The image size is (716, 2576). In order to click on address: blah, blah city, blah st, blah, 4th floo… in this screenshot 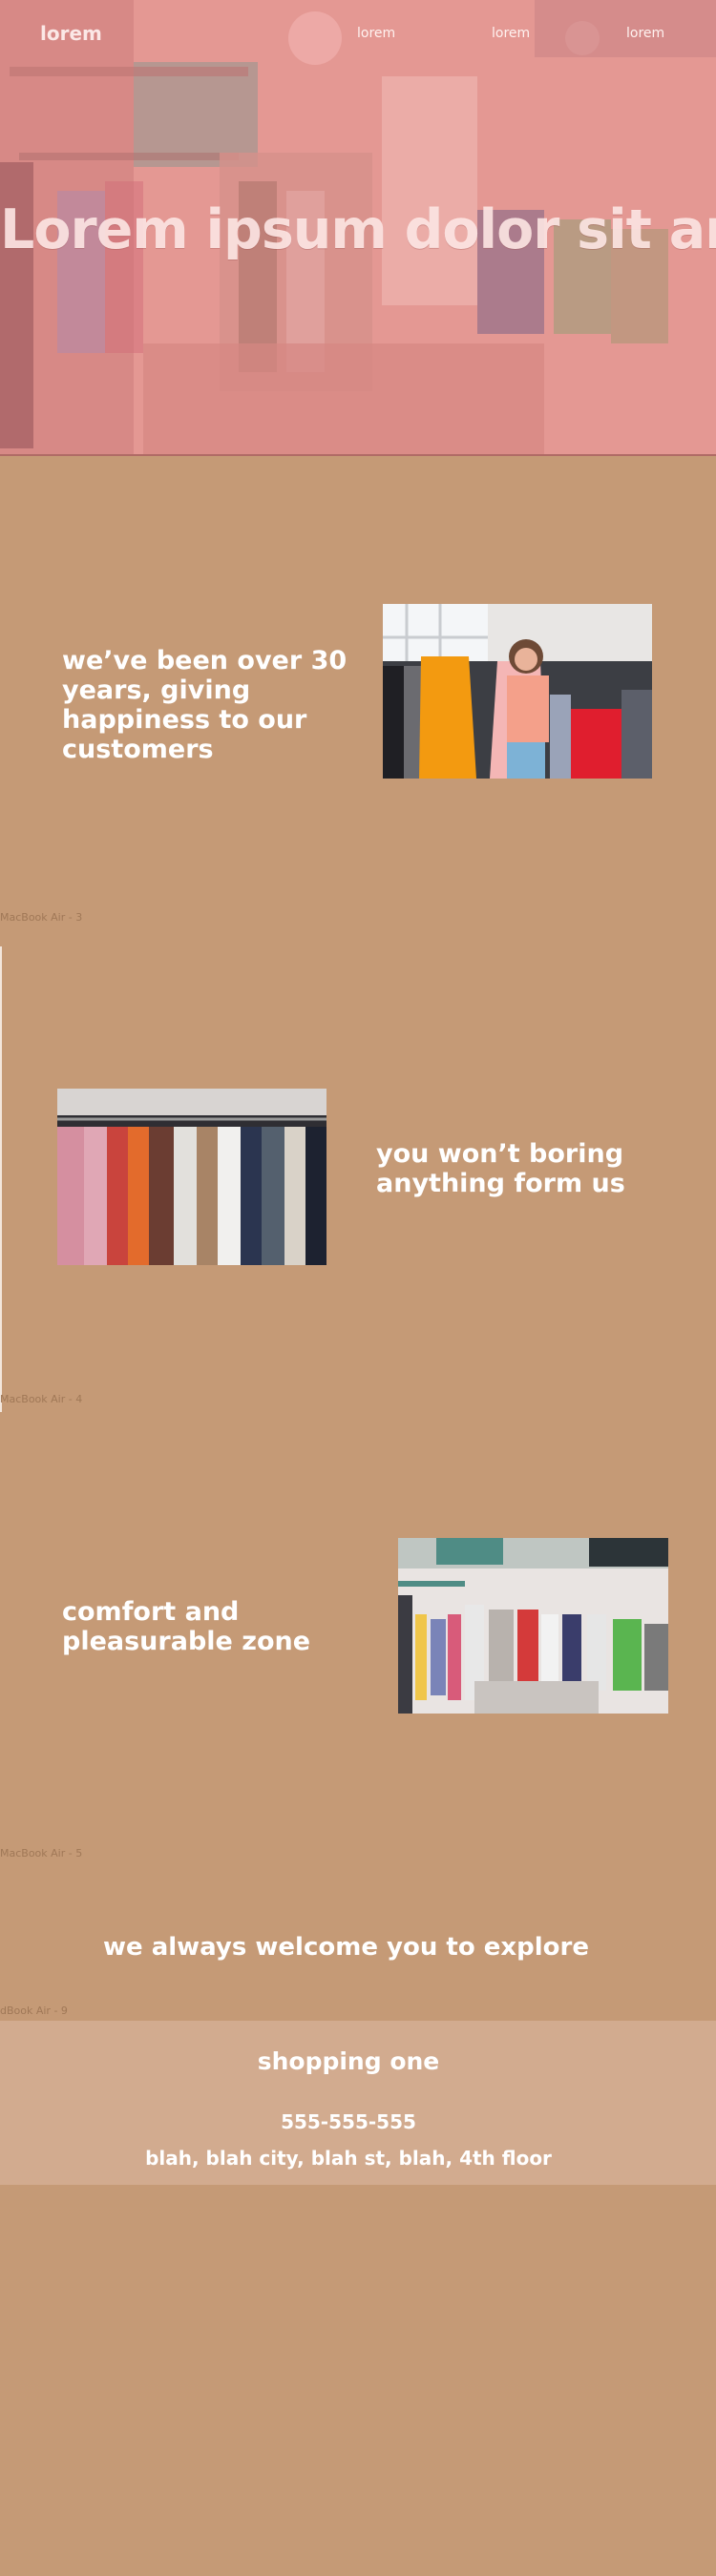, I will do `click(348, 2158)`.